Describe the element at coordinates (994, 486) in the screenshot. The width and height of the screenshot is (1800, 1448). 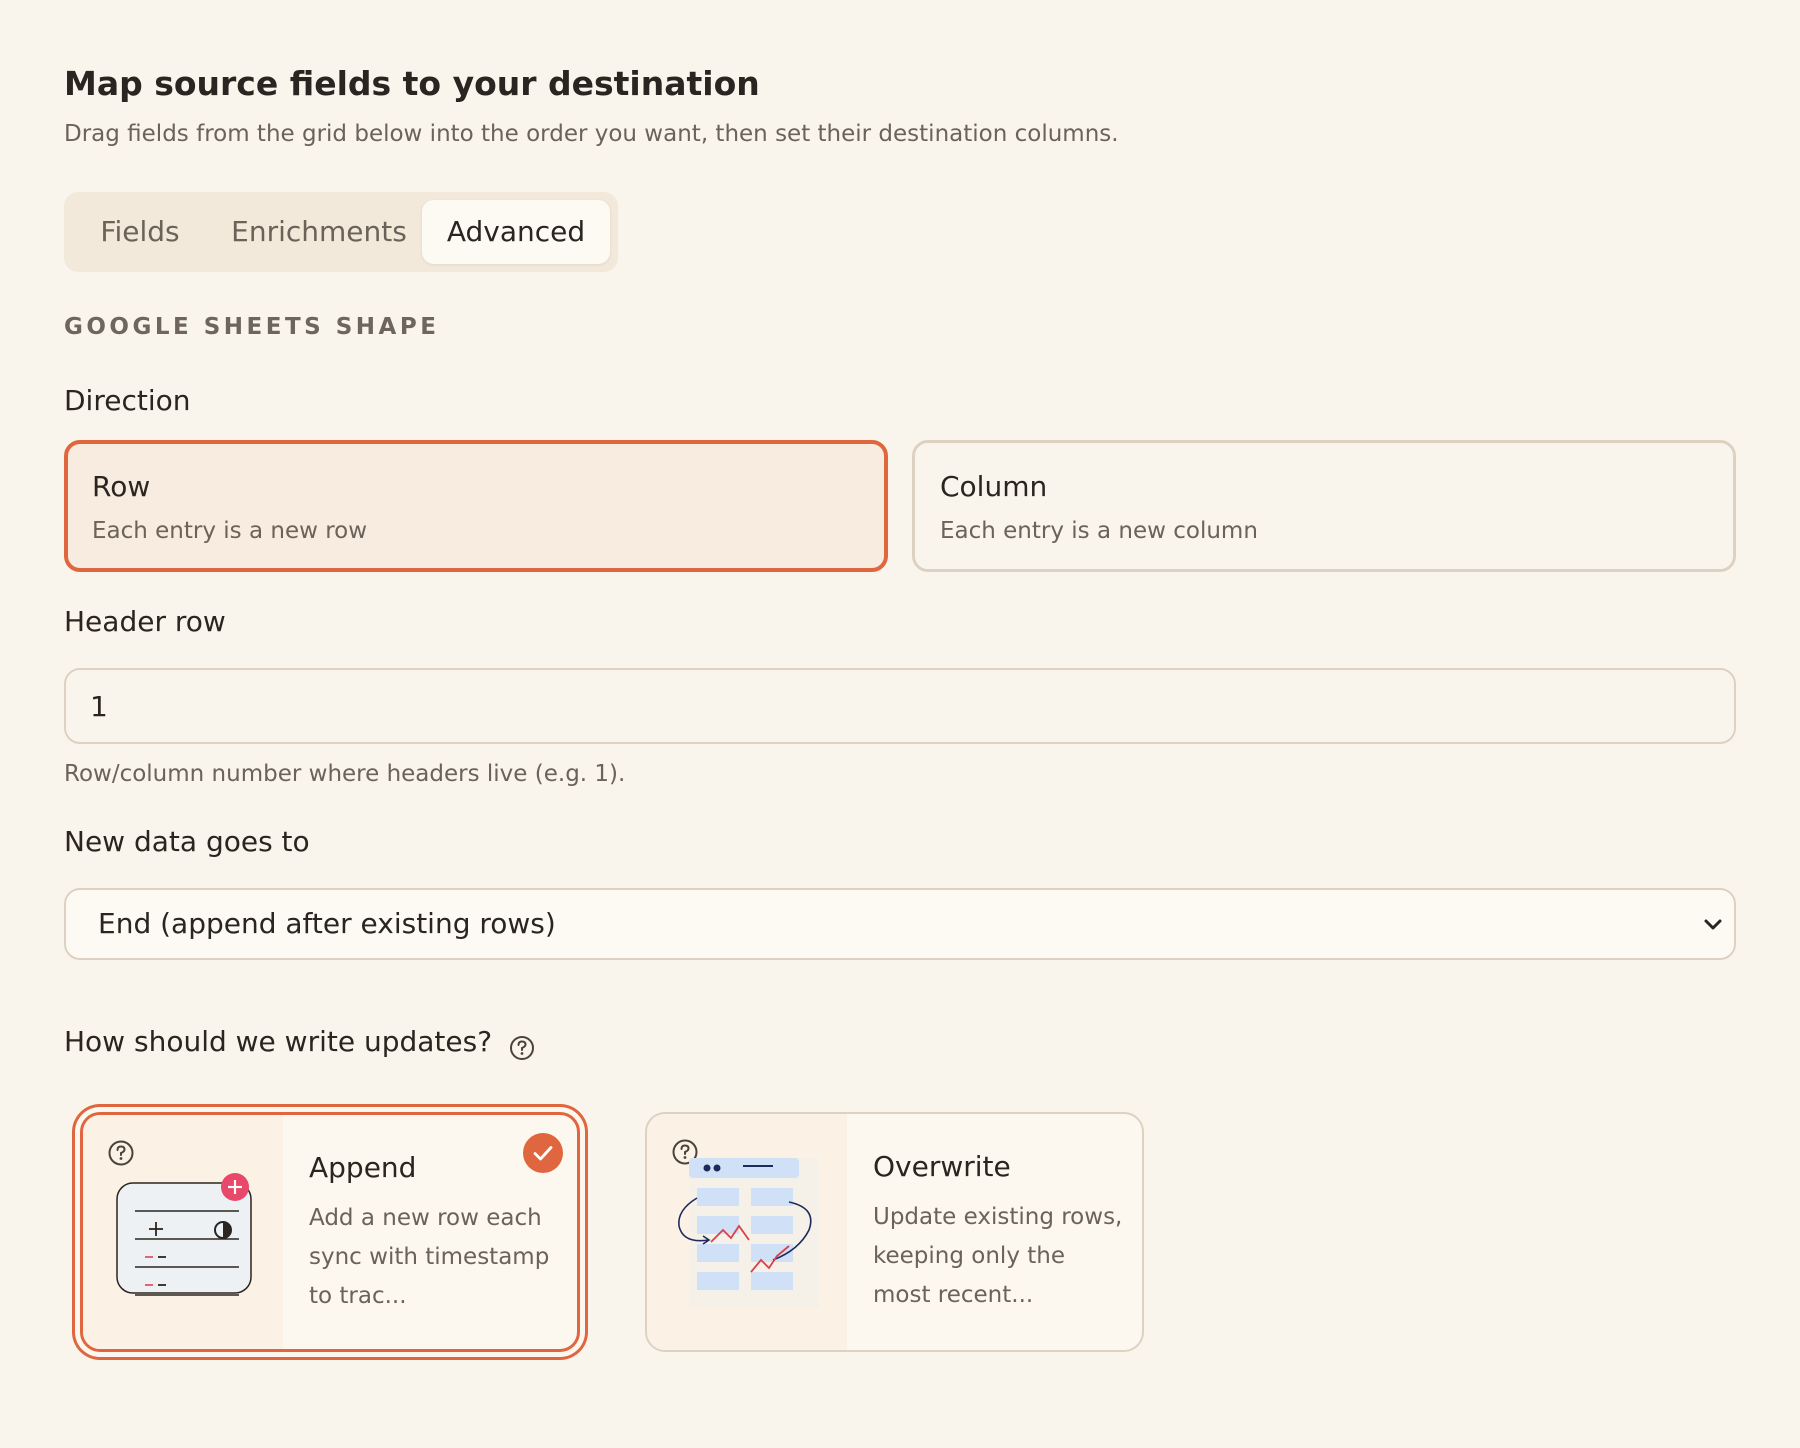
I see `direction-option-title: Column` at that location.